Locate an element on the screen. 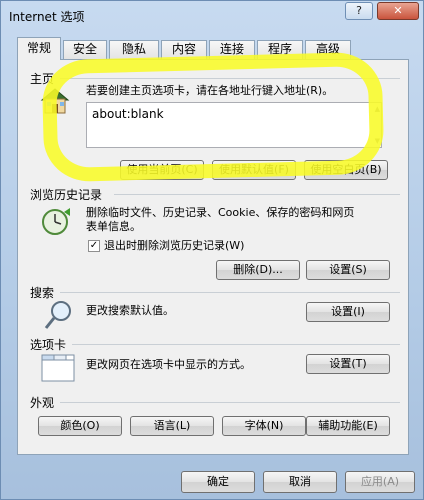 Image resolution: width=424 pixels, height=500 pixels. accessibility-button: 辅助功能(E) is located at coordinates (348, 426).